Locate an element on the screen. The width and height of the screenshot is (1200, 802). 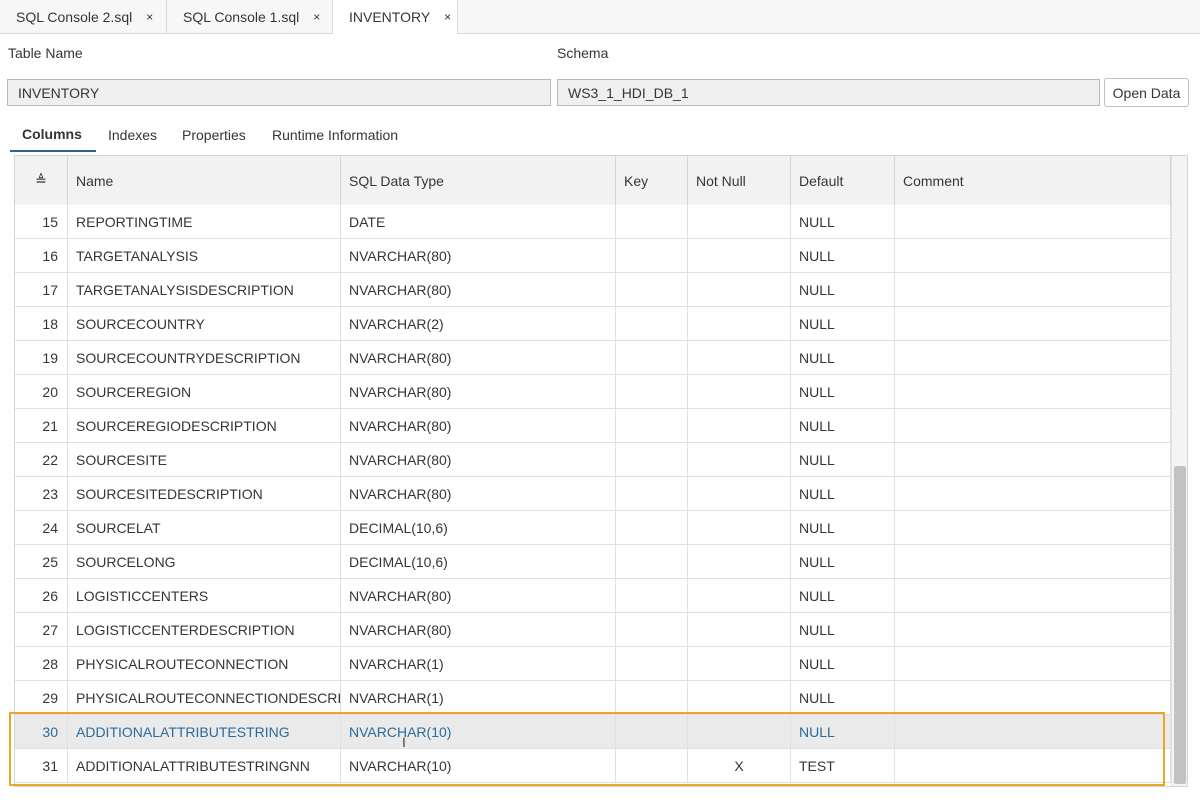
table-row: 23 SOURCESITEDESCRIPTION NVARCHAR(80) NULL is located at coordinates (593, 494).